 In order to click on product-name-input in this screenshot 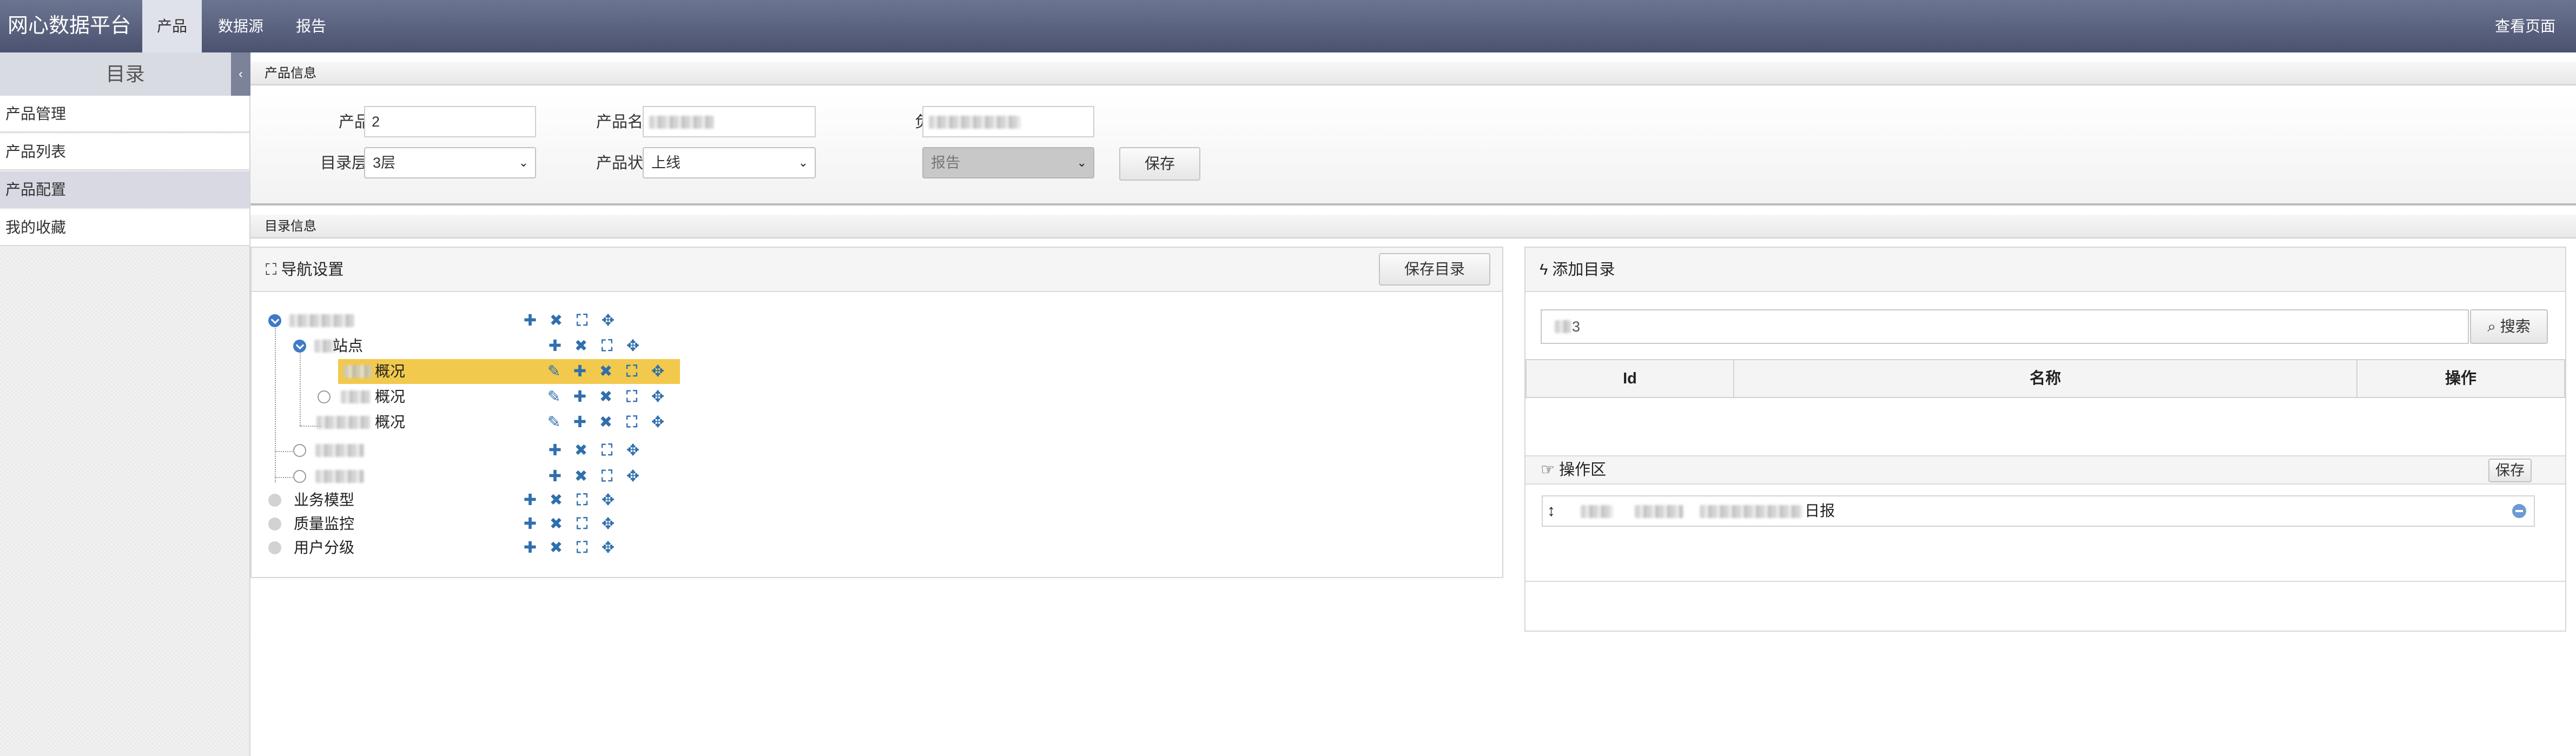, I will do `click(729, 122)`.